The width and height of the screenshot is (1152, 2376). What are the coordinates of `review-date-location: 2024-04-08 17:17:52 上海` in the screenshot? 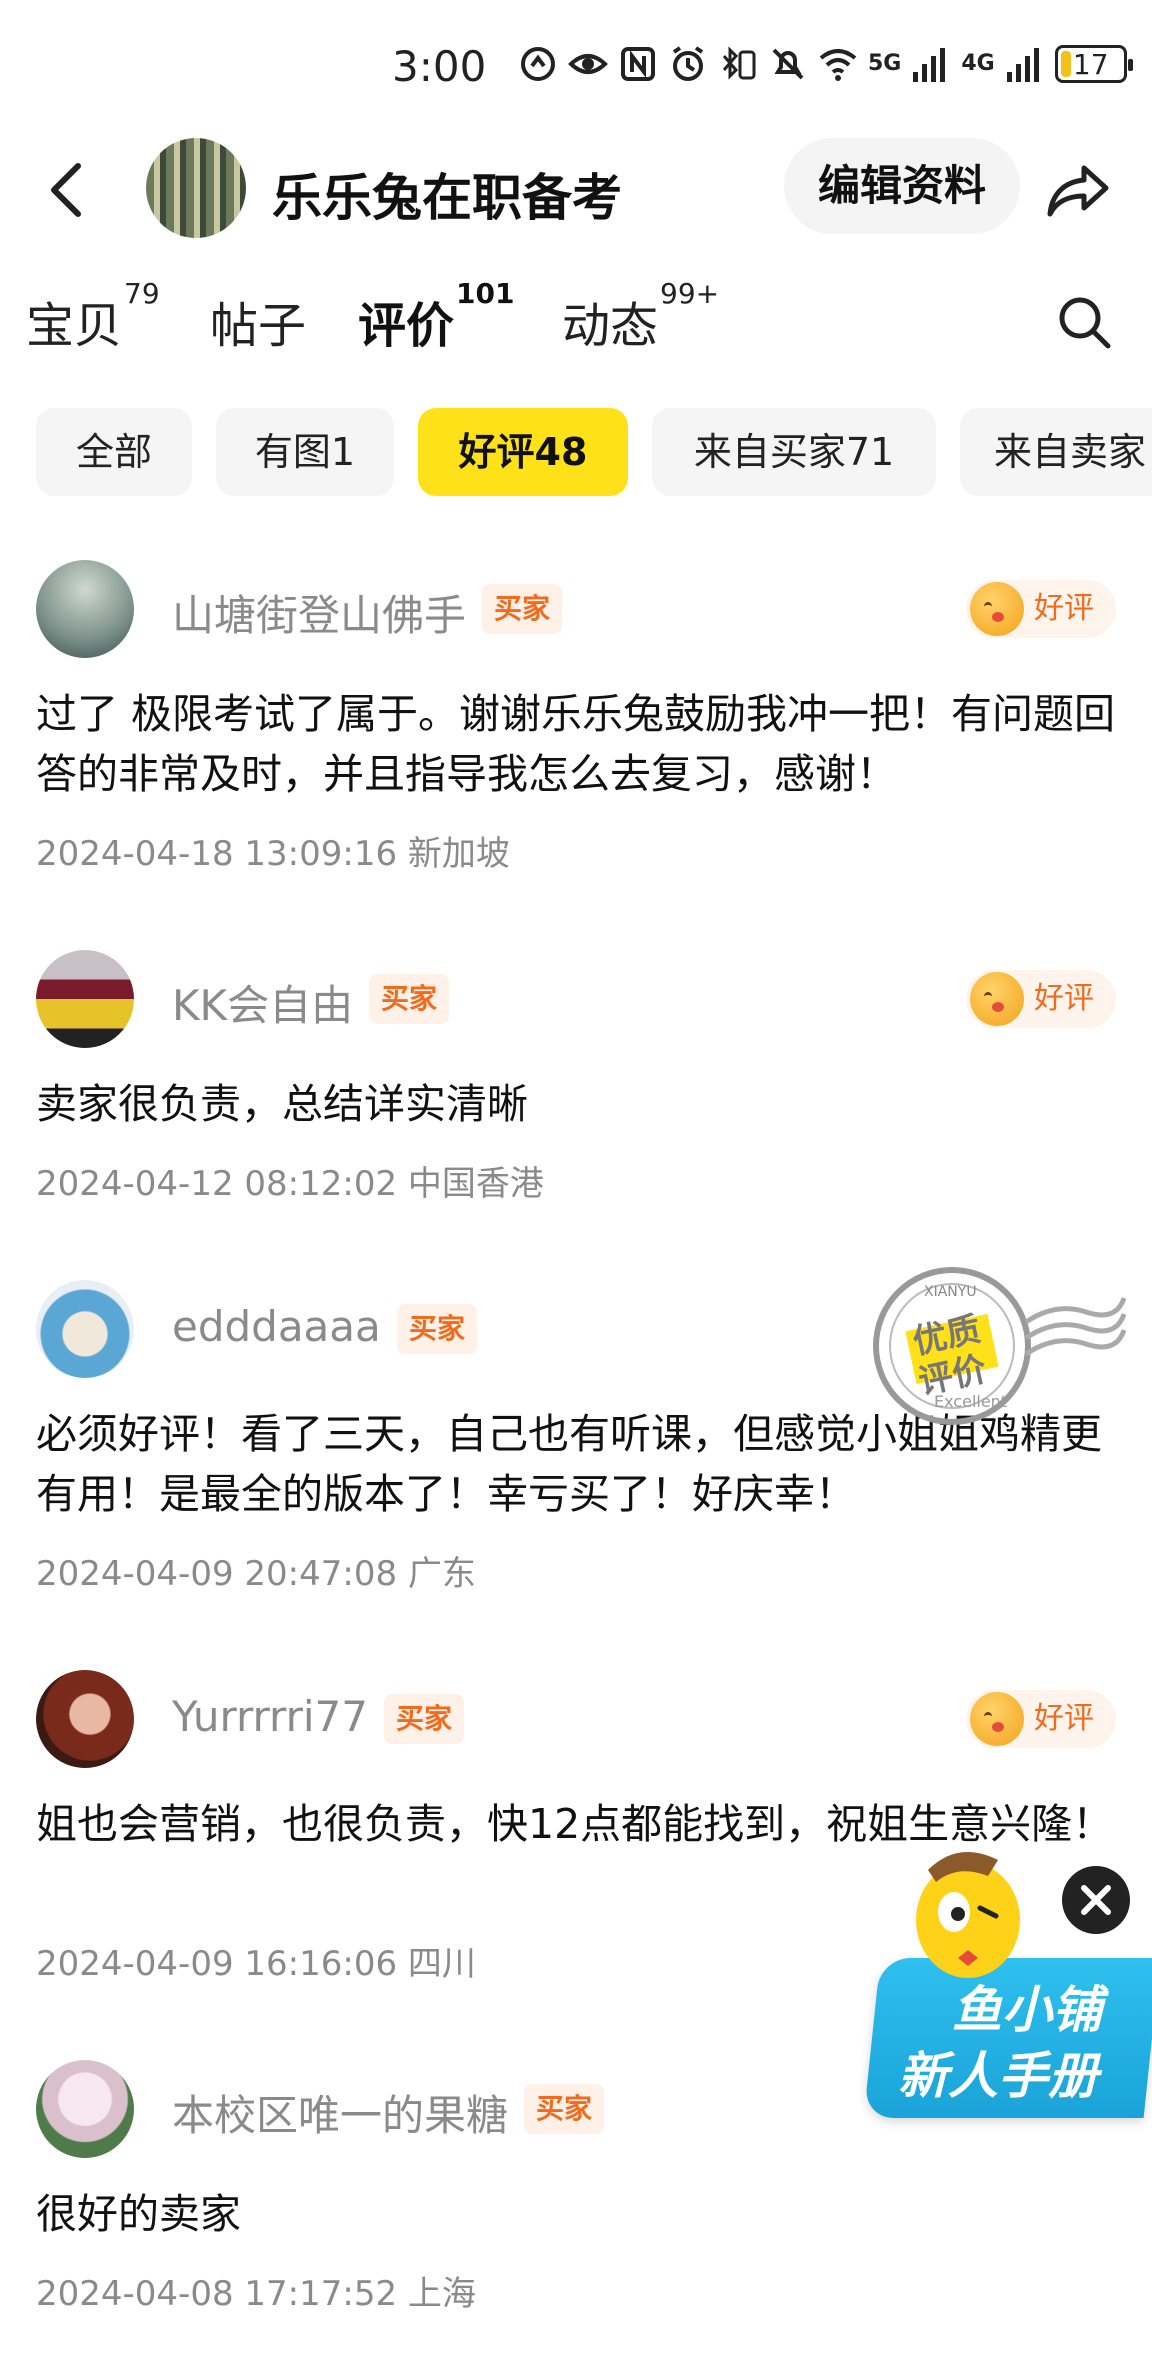 It's located at (256, 2294).